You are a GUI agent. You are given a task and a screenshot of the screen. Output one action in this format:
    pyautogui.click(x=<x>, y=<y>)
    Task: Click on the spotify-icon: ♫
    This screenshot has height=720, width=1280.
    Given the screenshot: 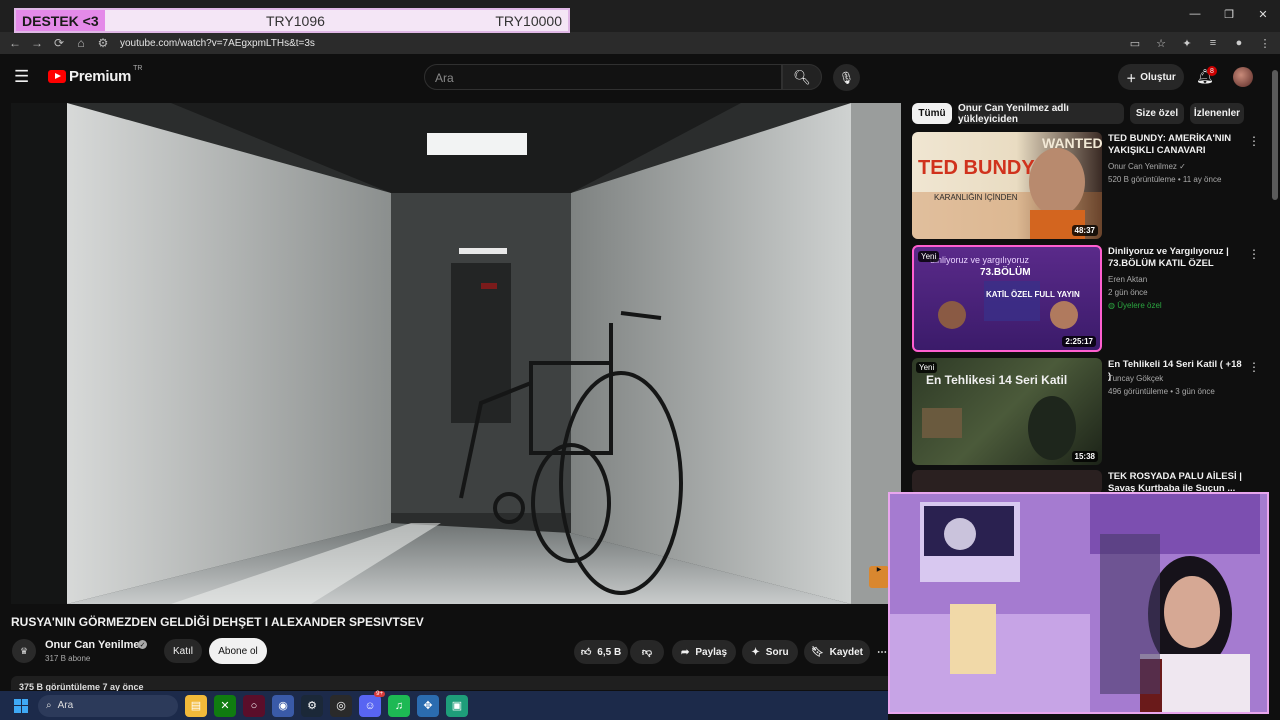 What is the action you would take?
    pyautogui.click(x=399, y=705)
    